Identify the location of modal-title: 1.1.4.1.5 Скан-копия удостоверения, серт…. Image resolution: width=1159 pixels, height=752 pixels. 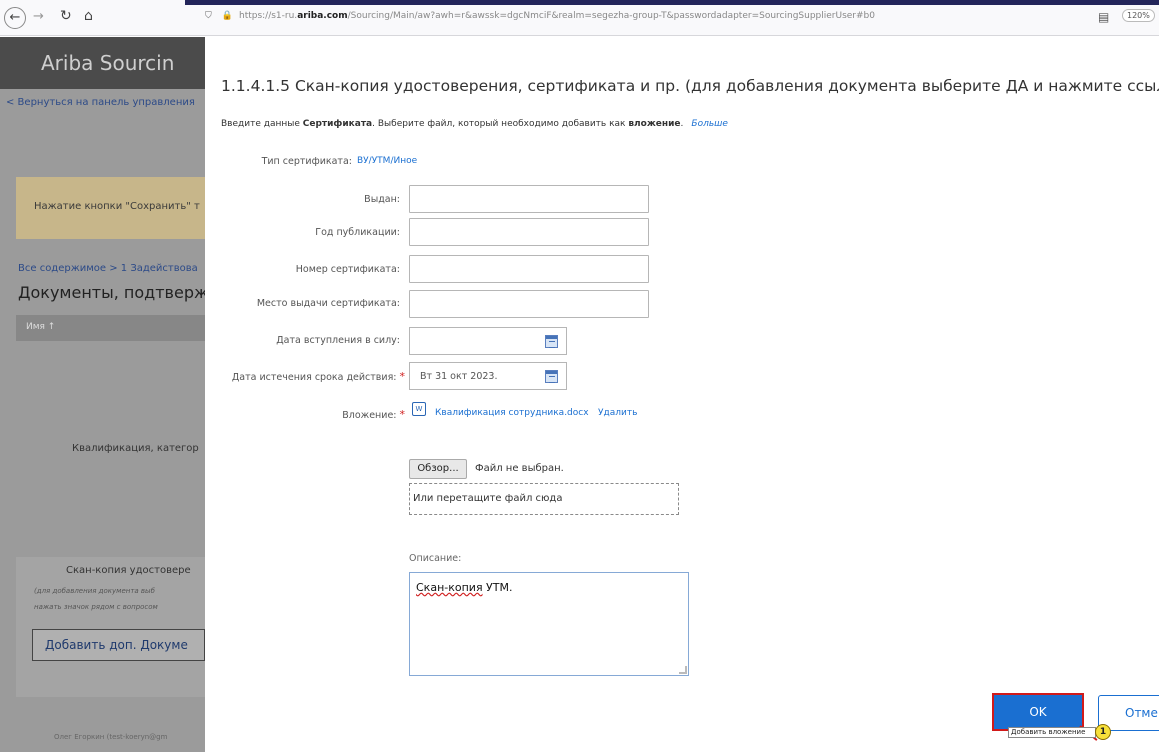
(690, 86).